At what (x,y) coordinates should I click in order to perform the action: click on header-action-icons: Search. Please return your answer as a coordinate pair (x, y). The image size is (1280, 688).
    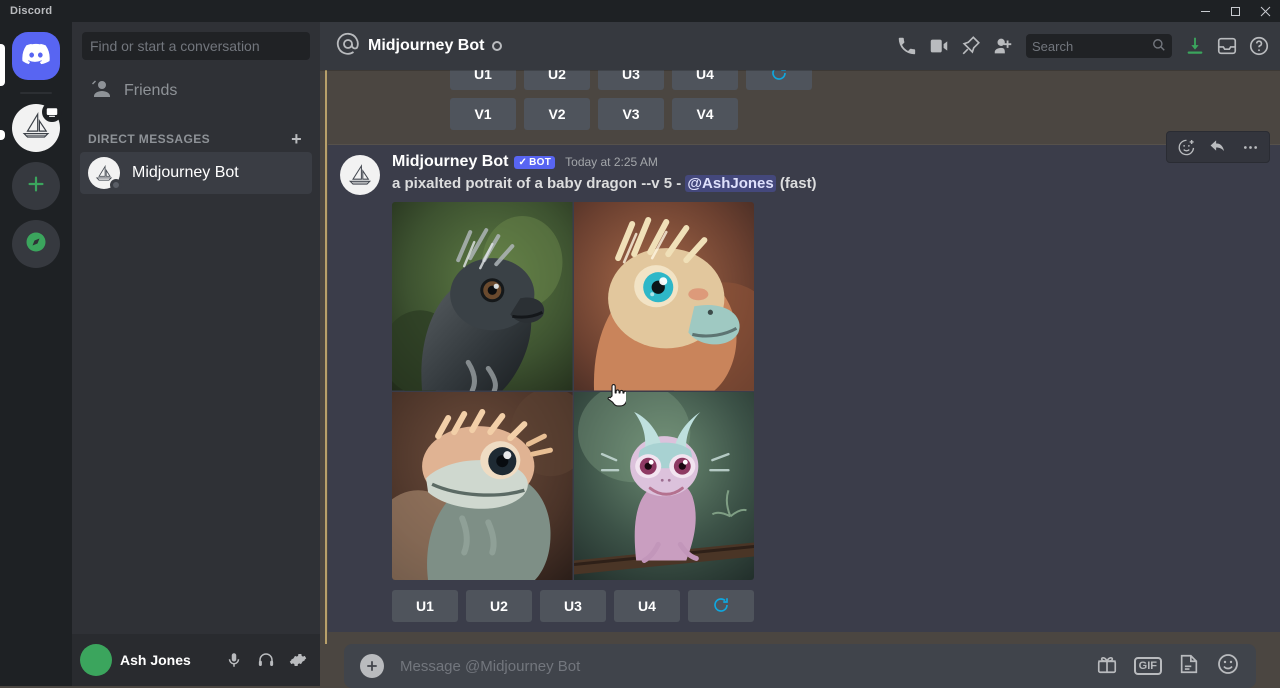
    Looking at the image, I should click on (1083, 46).